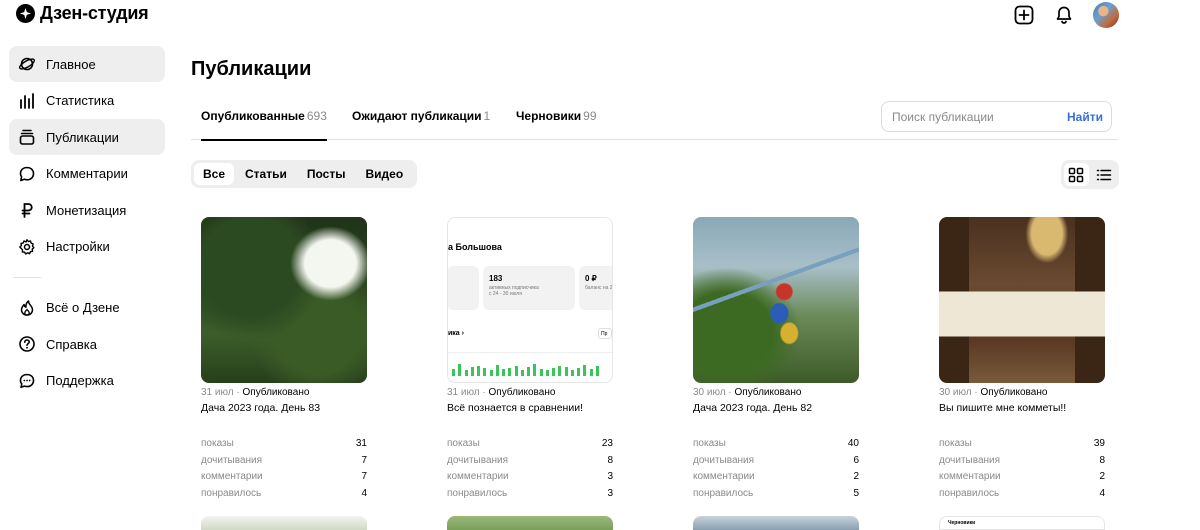  I want to click on thumbnail-text: ика ›, so click(456, 333).